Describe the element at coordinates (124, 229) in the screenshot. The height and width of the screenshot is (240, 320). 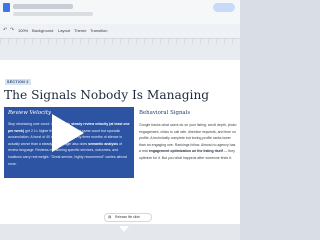
I see `chevron-down-icon` at that location.